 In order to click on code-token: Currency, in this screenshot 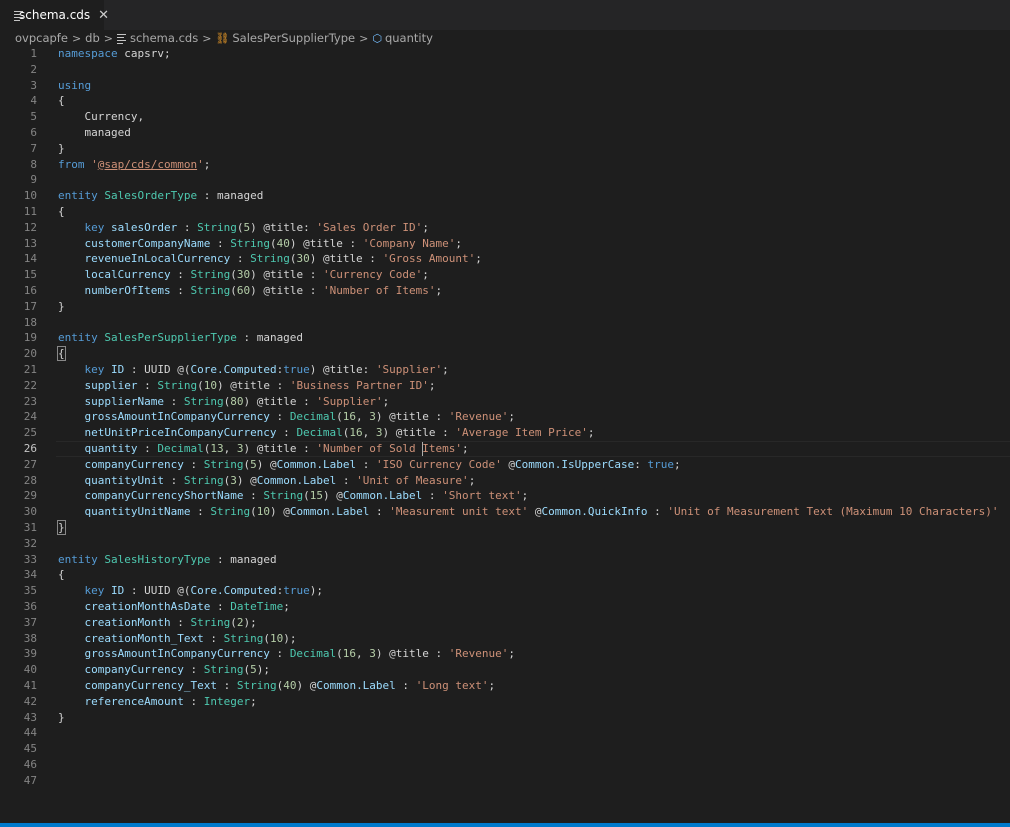, I will do `click(101, 117)`.